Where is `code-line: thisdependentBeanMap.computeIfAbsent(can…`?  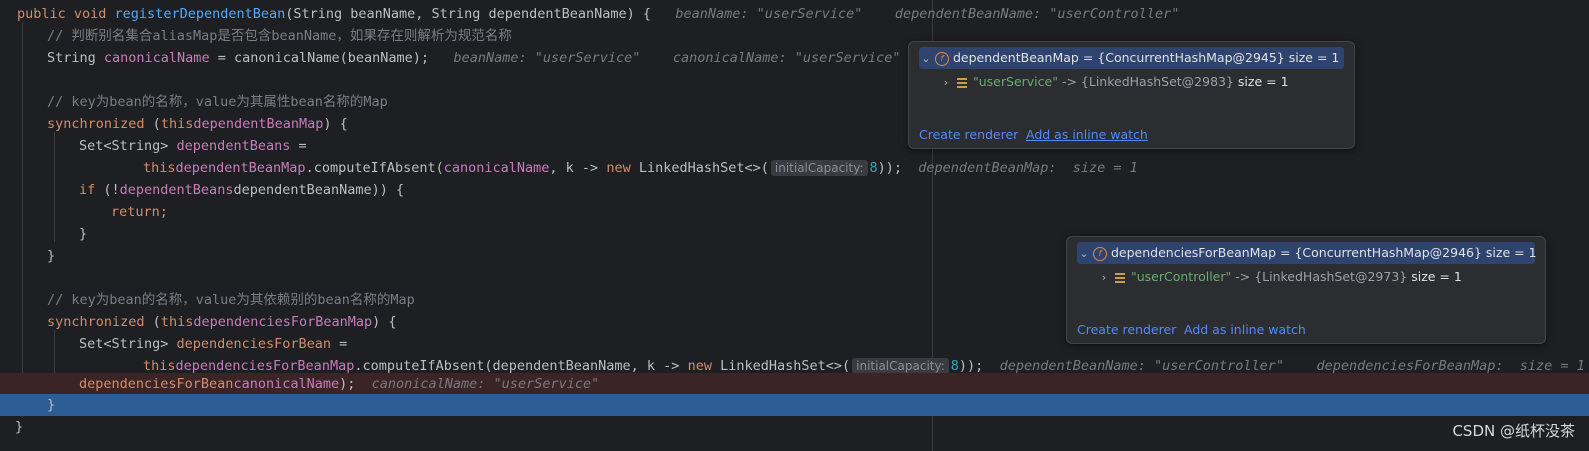 code-line: thisdependentBeanMap.computeIfAbsent(can… is located at coordinates (794, 168).